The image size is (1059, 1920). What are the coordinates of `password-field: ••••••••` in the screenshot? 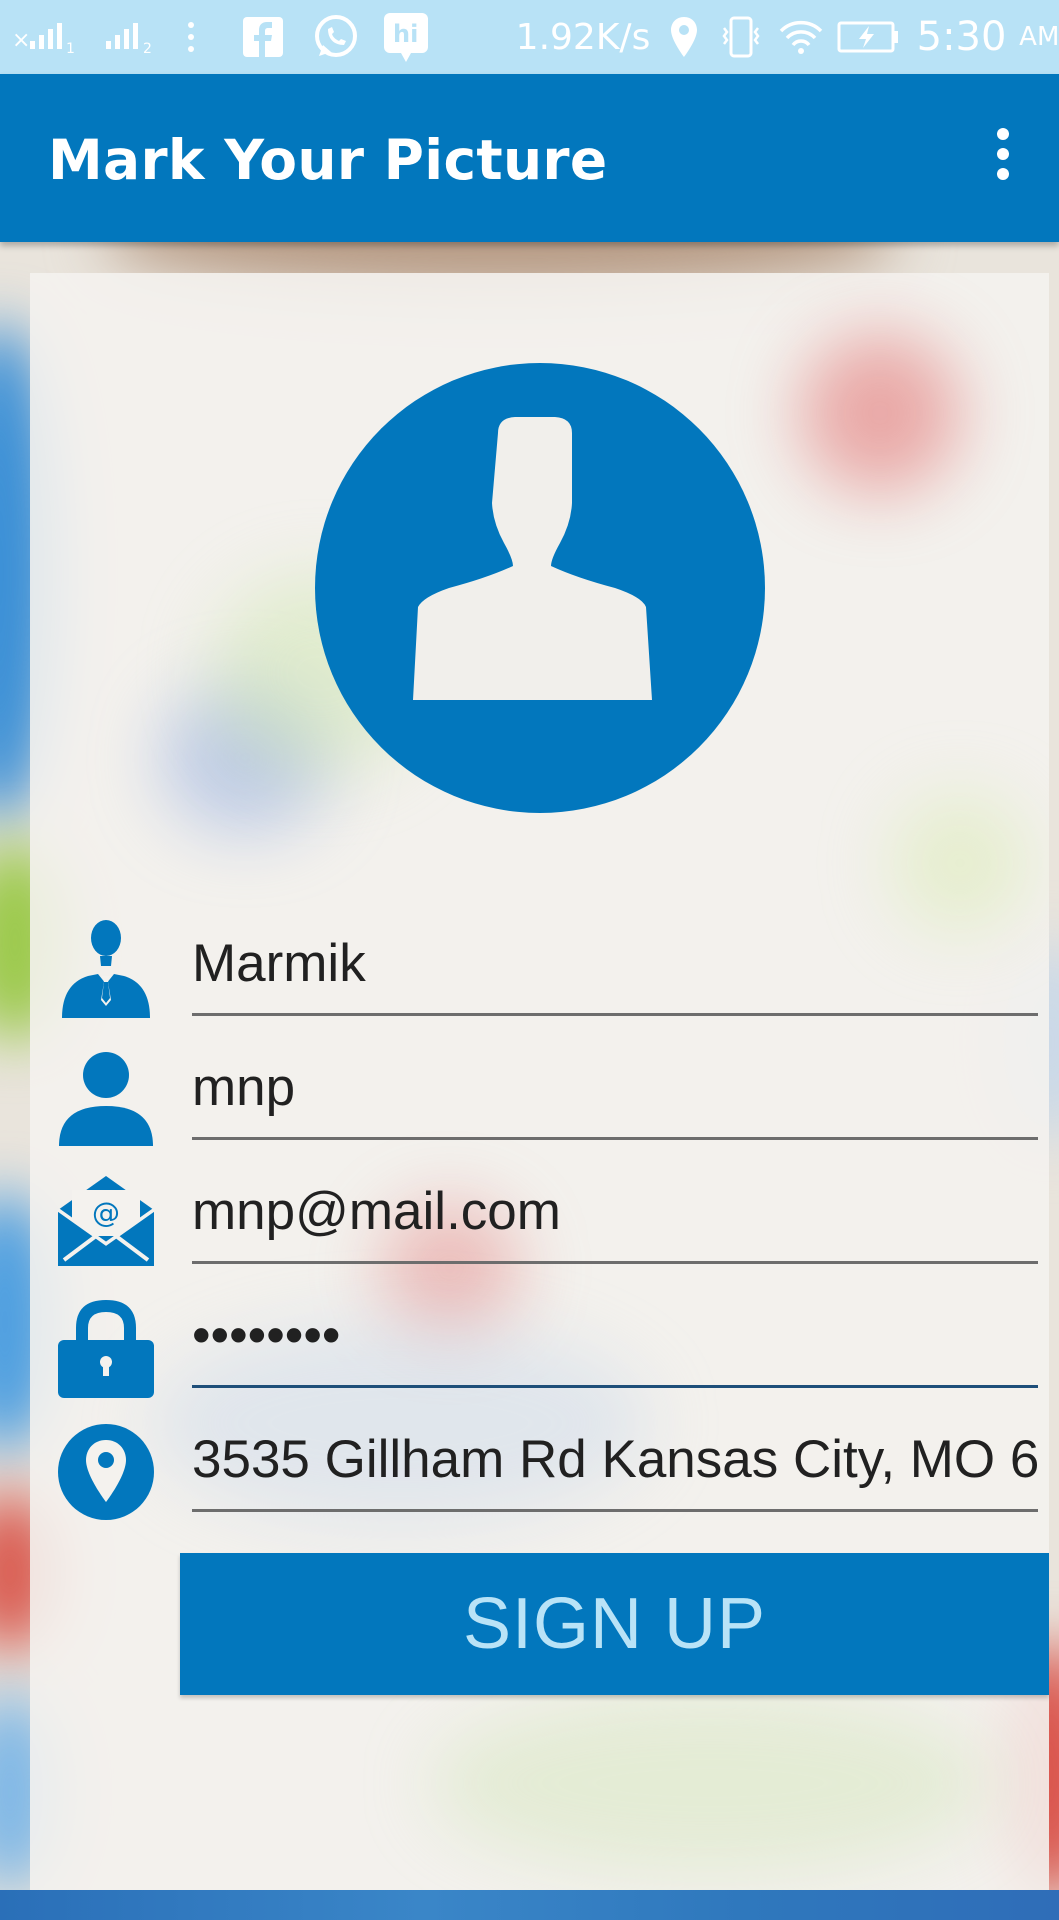 It's located at (615, 1336).